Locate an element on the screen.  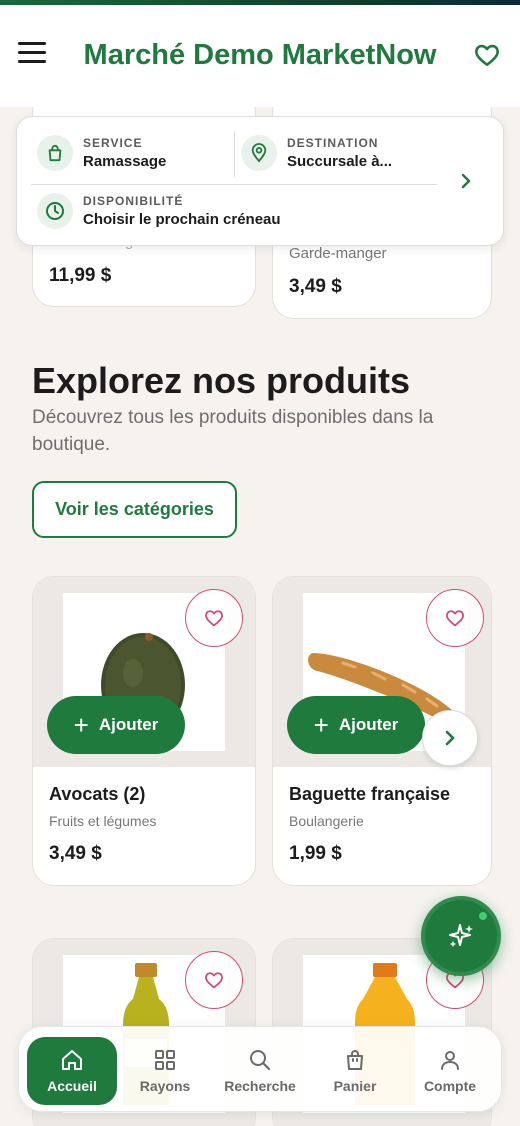
product-price: 11,99 $ is located at coordinates (80, 275).